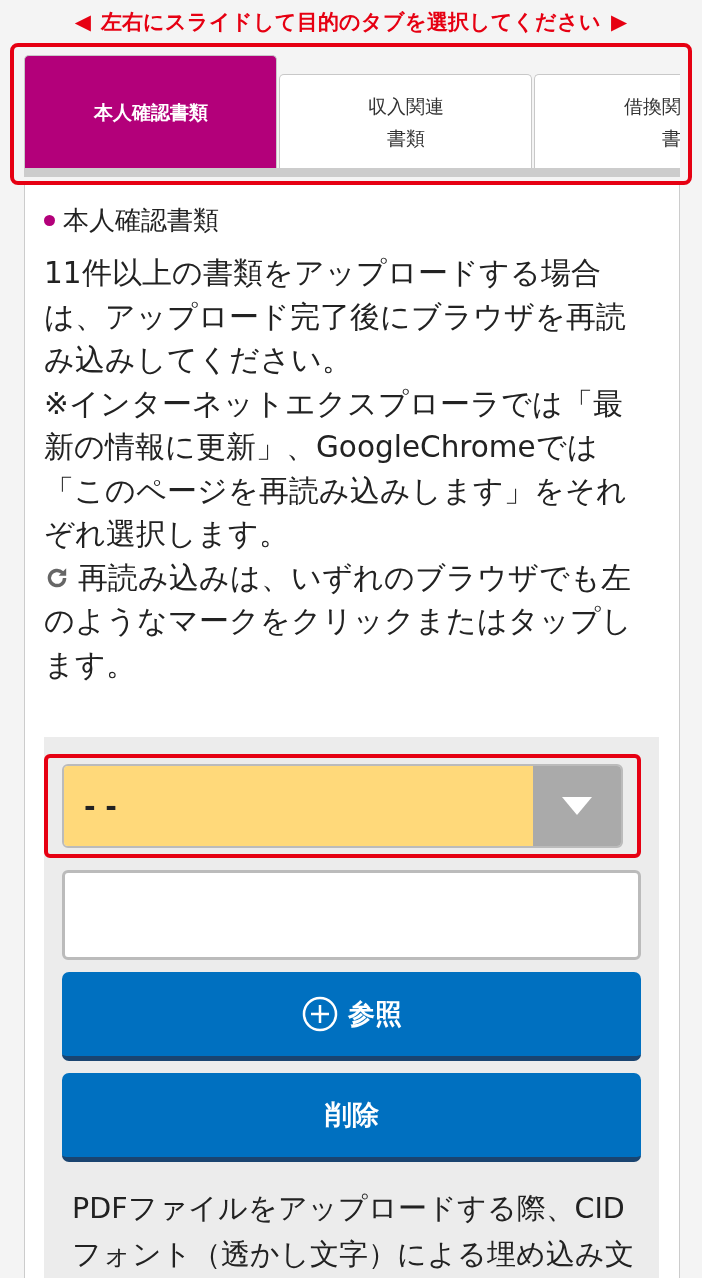 This screenshot has height=1278, width=702. Describe the element at coordinates (342, 806) in the screenshot. I see `document-select: - -` at that location.